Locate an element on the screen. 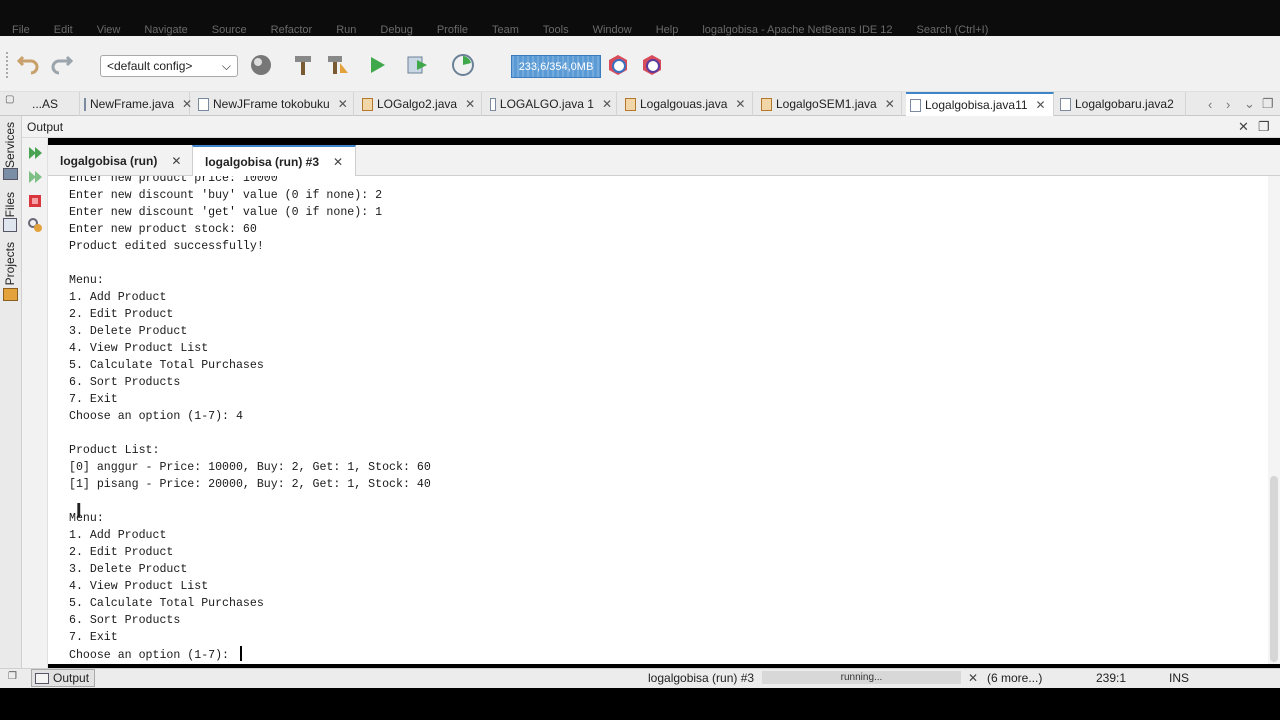  profile-icon is located at coordinates (463, 65).